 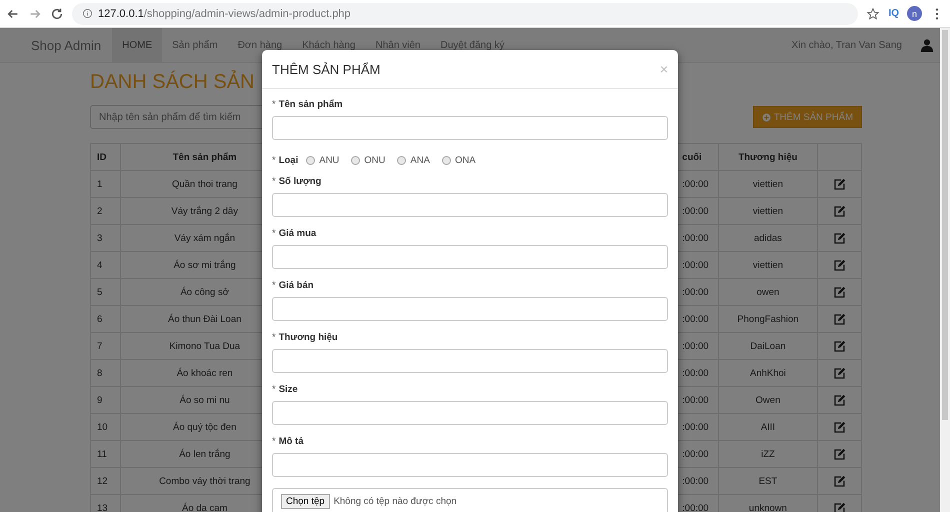 I want to click on table-cell: 13, so click(x=105, y=503).